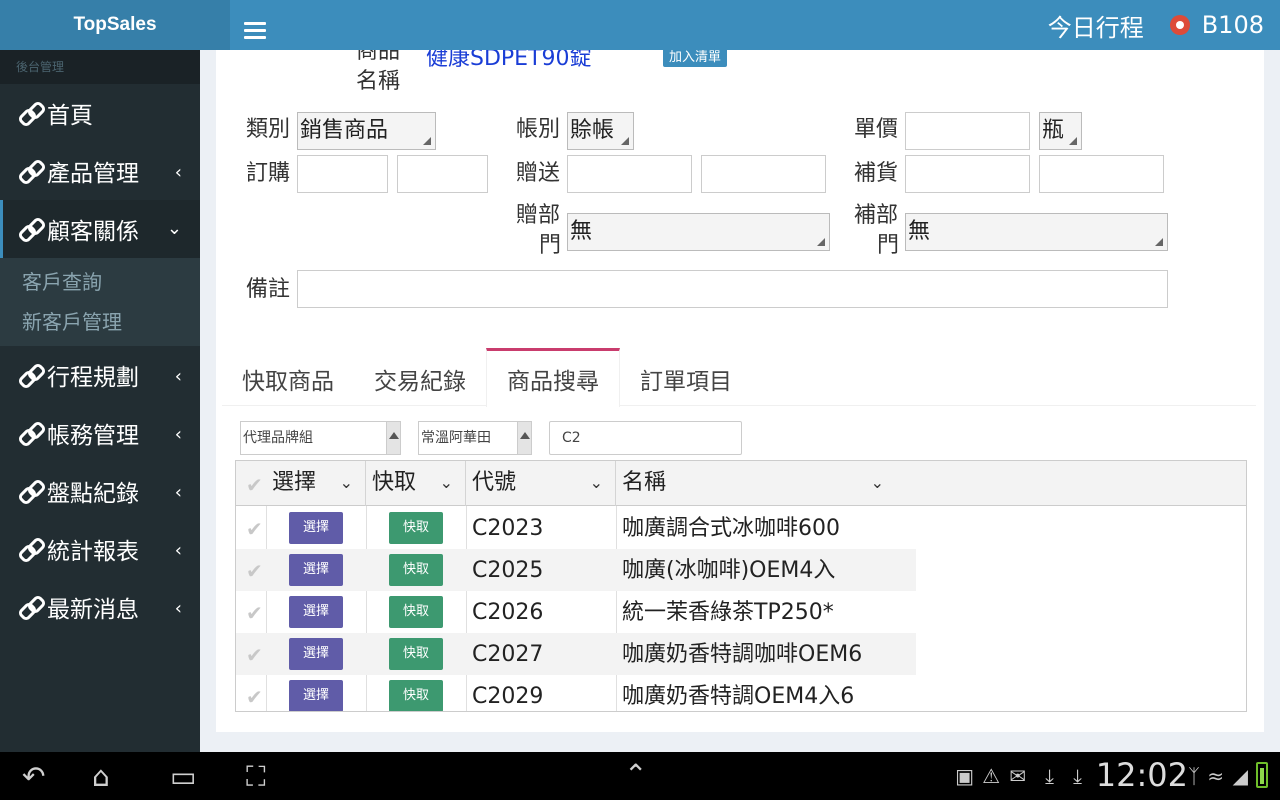  Describe the element at coordinates (635, 774) in the screenshot. I see `chevron-up-icon: ⌃` at that location.